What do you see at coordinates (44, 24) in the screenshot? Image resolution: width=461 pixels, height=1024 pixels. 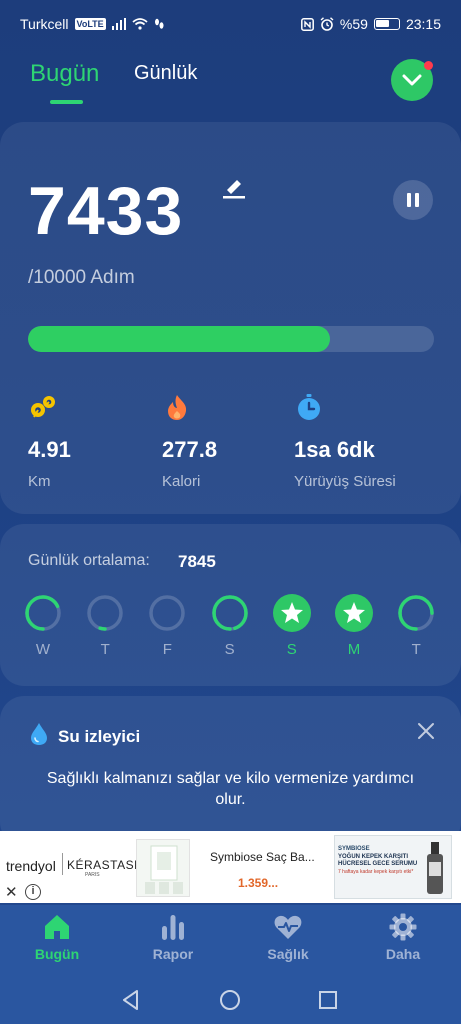 I see `carrier-name: Turkcell` at bounding box center [44, 24].